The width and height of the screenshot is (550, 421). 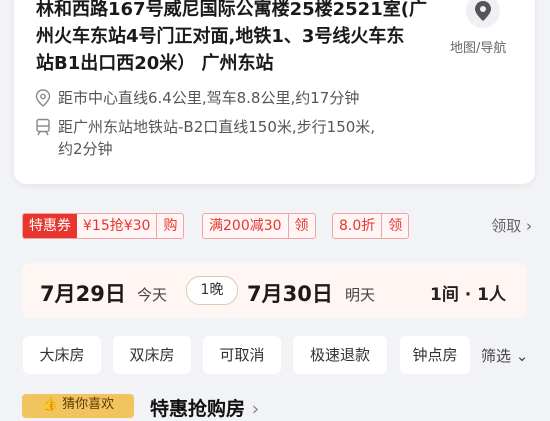 What do you see at coordinates (198, 409) in the screenshot?
I see `section-title-label: 特惠抢购房` at bounding box center [198, 409].